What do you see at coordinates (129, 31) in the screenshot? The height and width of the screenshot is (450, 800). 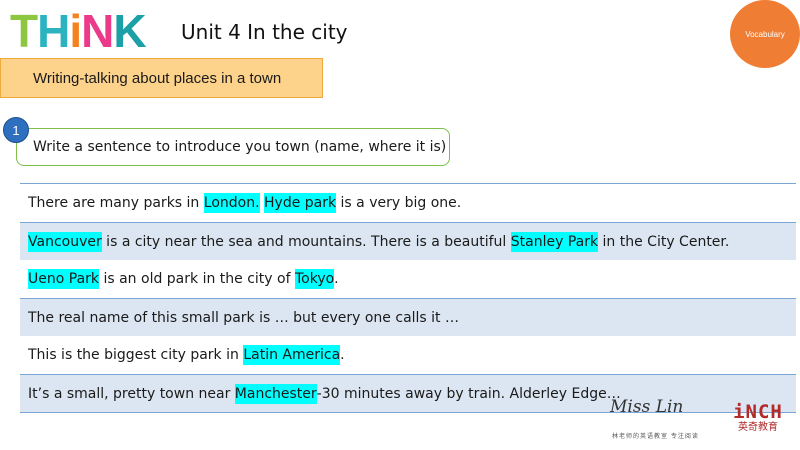 I see `logo-letter: K` at bounding box center [129, 31].